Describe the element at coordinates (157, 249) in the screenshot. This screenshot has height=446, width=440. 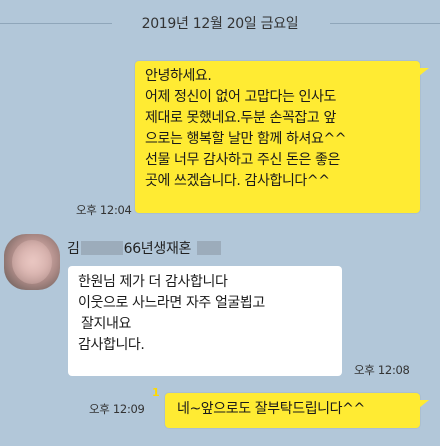
I see `sender-name-suffix: 66년생재혼` at that location.